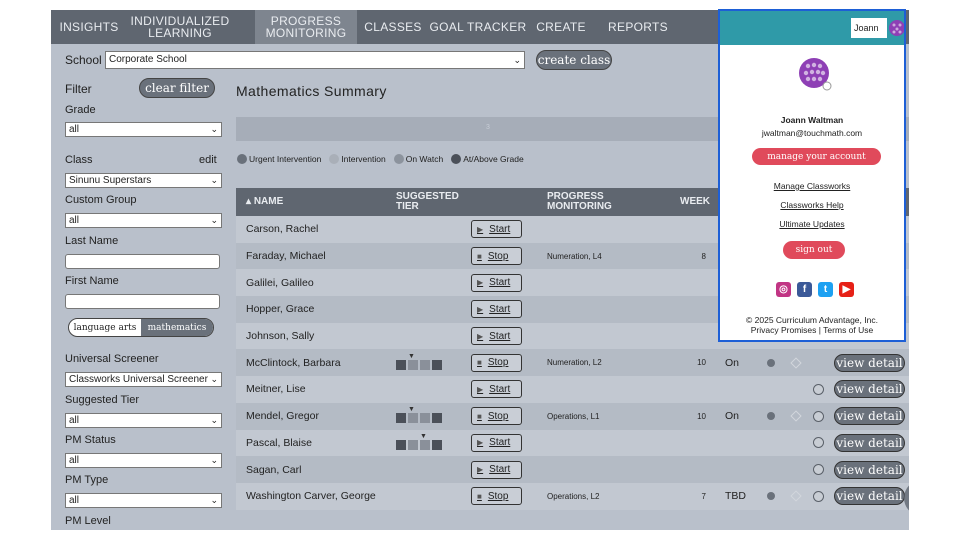  I want to click on legend-label: Urgent Intervention, so click(285, 159).